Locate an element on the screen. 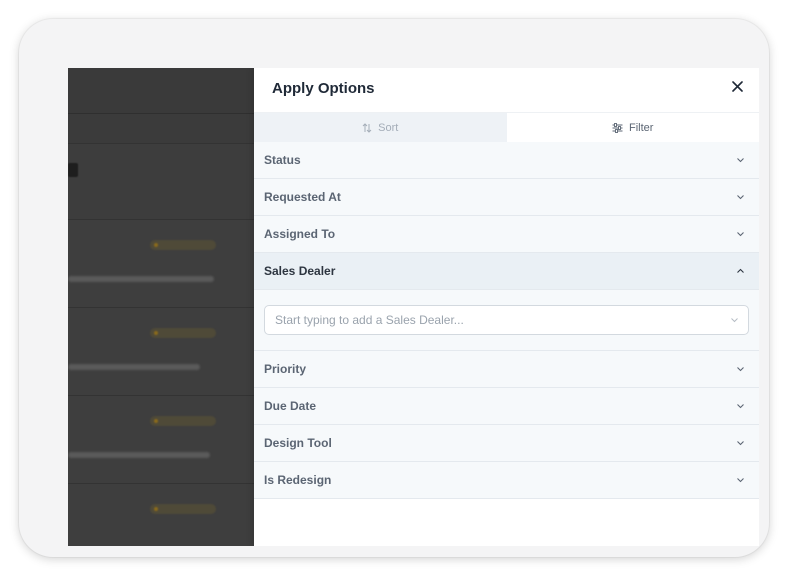 This screenshot has height=575, width=788. chevron-up-icon is located at coordinates (740, 270).